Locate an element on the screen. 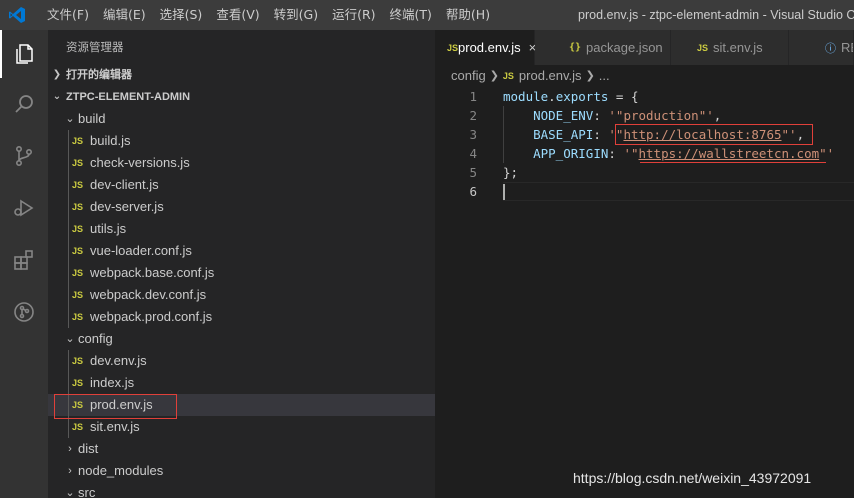 Image resolution: width=854 pixels, height=498 pixels. file-label: index.js is located at coordinates (112, 382).